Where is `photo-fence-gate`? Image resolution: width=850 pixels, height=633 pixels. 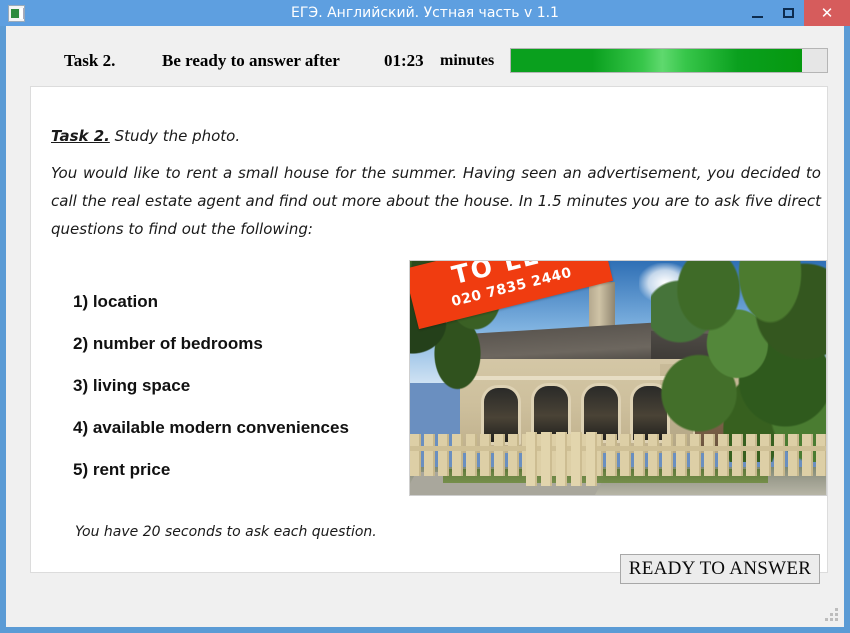 photo-fence-gate is located at coordinates (562, 458).